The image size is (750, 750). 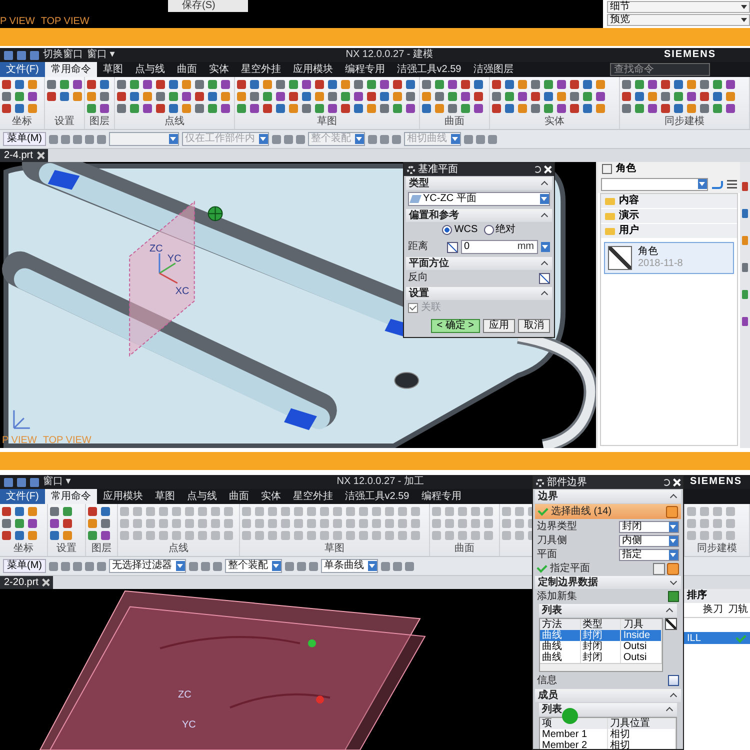 What do you see at coordinates (629, 216) in the screenshot?
I see `folder-label: 演示` at bounding box center [629, 216].